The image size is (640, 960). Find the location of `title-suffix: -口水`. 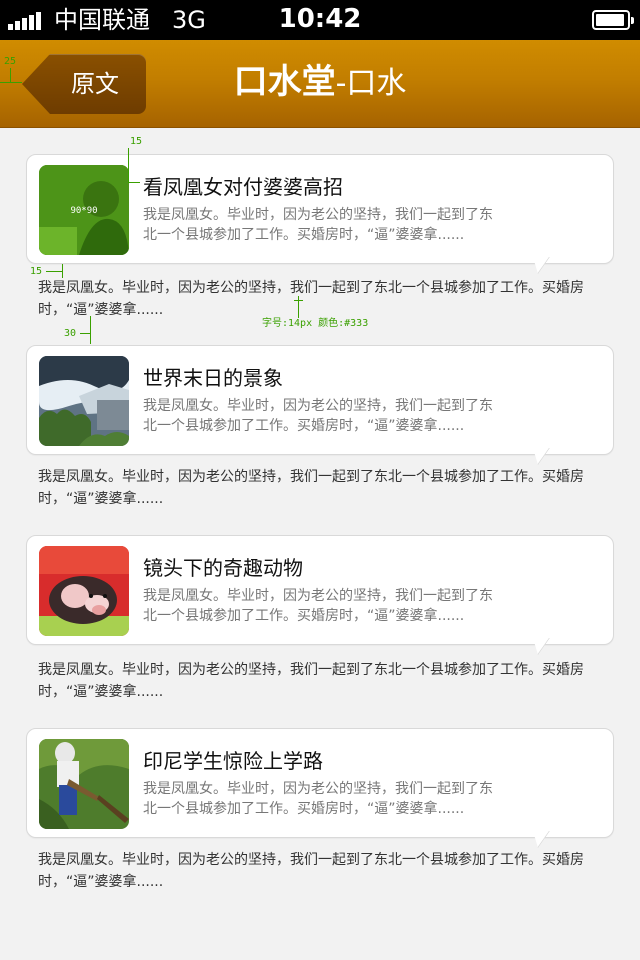

title-suffix: -口水 is located at coordinates (371, 83).